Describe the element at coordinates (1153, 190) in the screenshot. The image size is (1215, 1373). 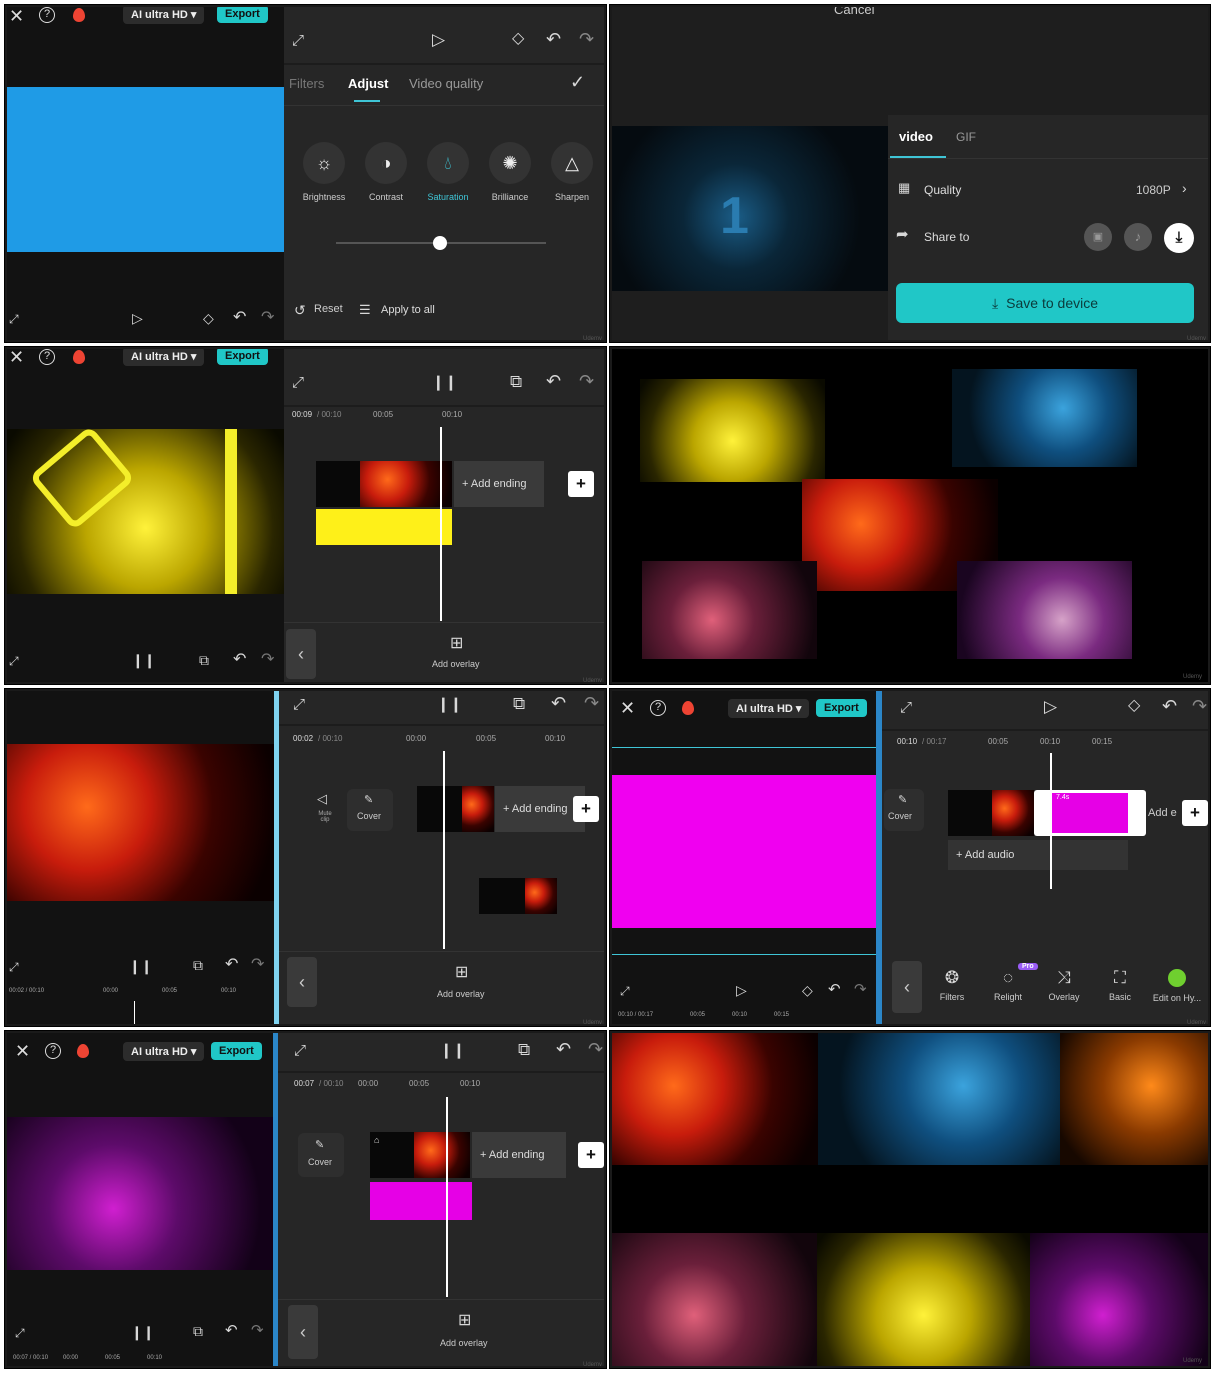
I see `quality-value: 1080P` at that location.